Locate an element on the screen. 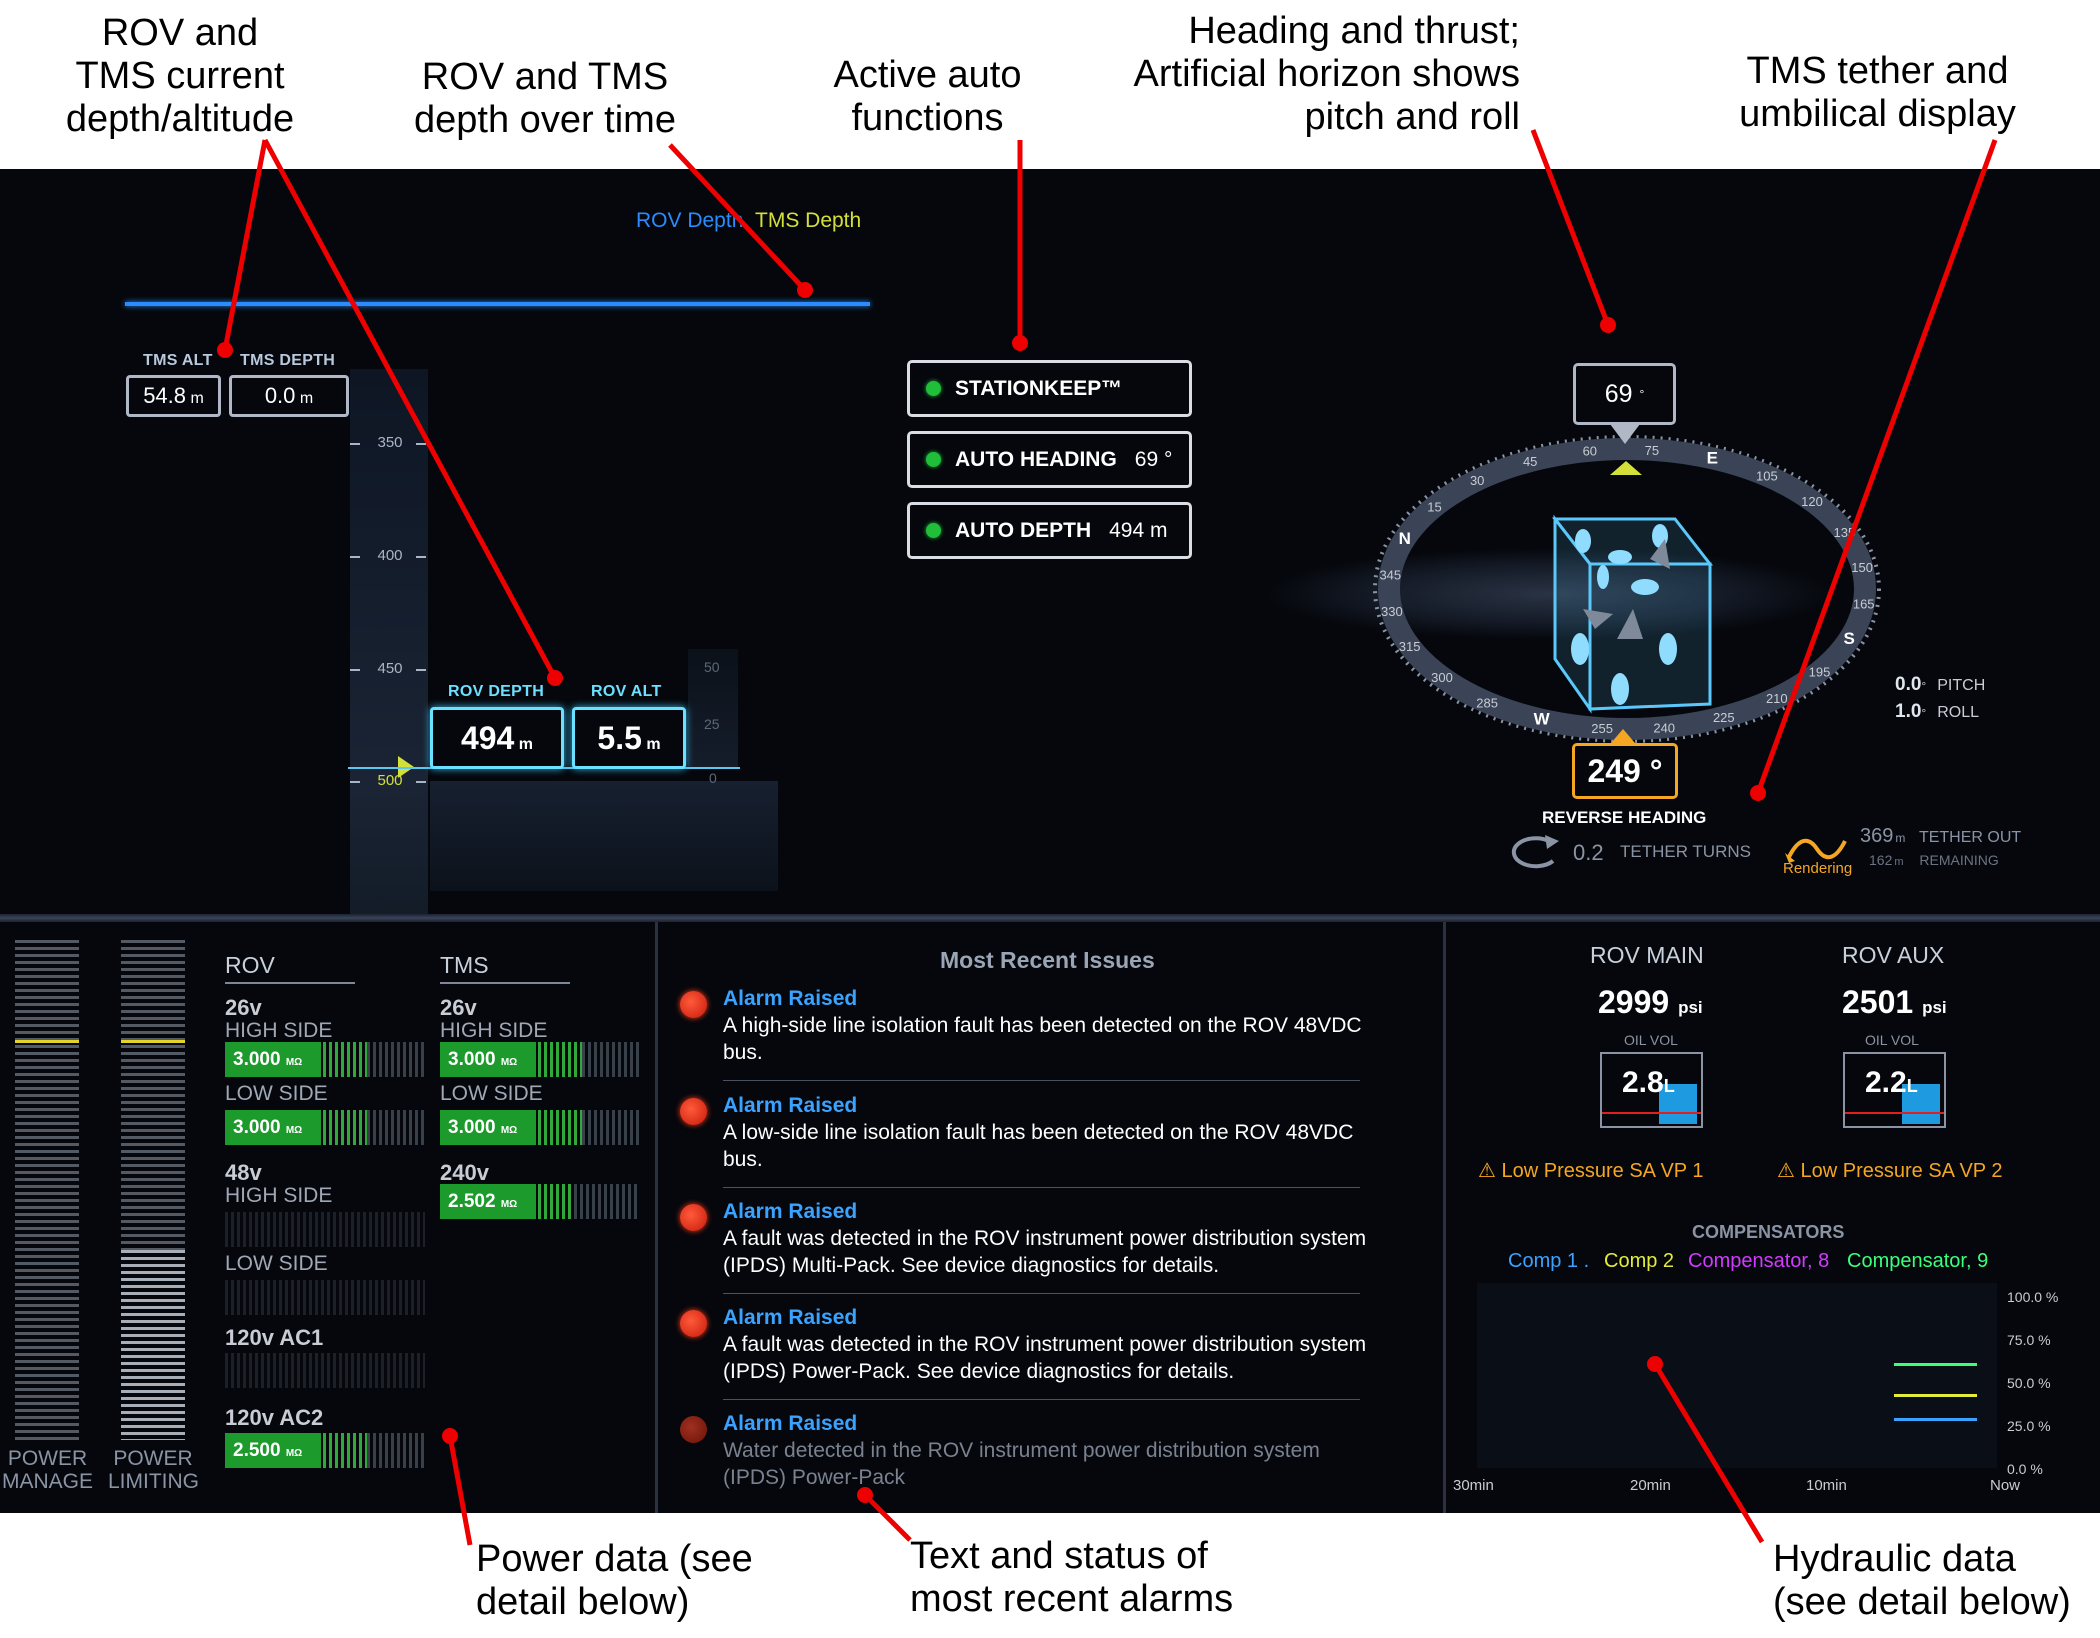  pitch-readout: 0.0° PITCH is located at coordinates (1940, 684).